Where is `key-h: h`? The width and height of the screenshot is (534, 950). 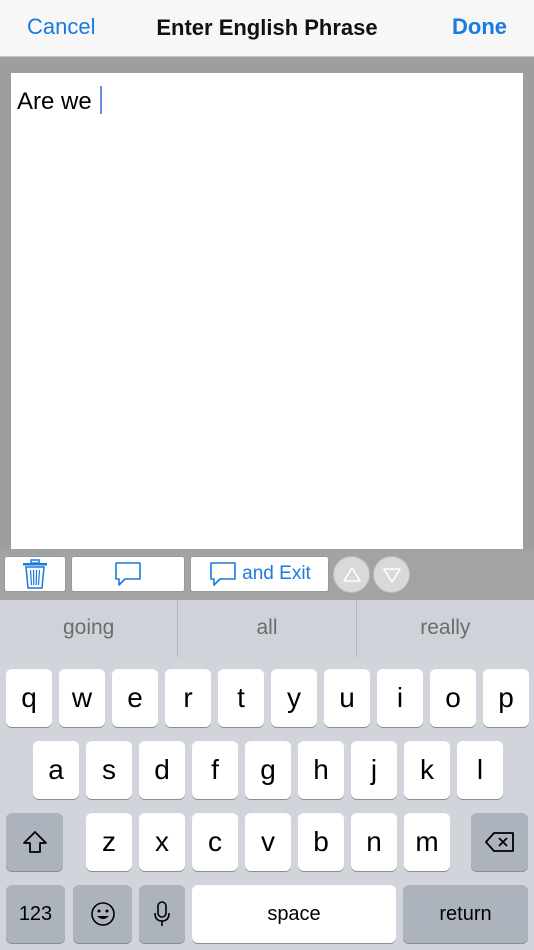
key-h: h is located at coordinates (321, 770).